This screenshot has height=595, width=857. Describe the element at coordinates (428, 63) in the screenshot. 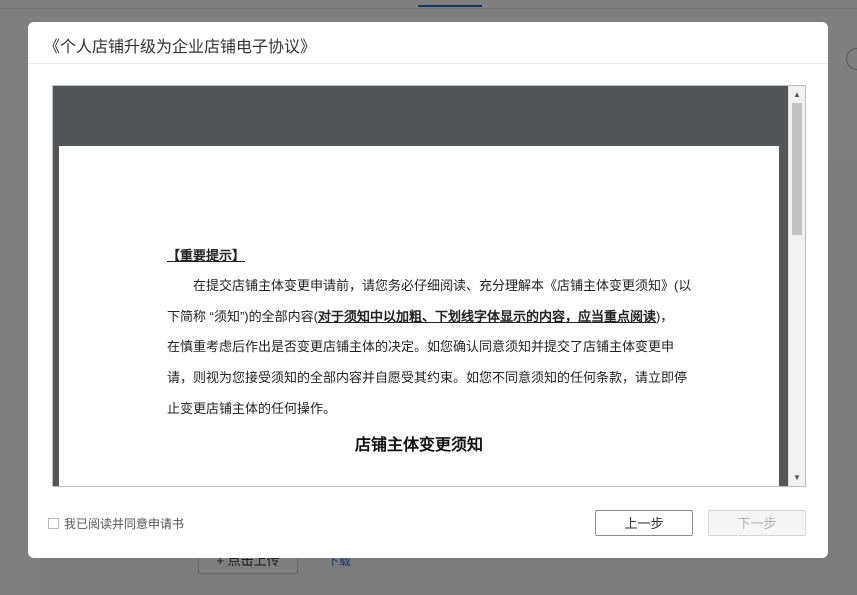

I see `modal-divider` at that location.